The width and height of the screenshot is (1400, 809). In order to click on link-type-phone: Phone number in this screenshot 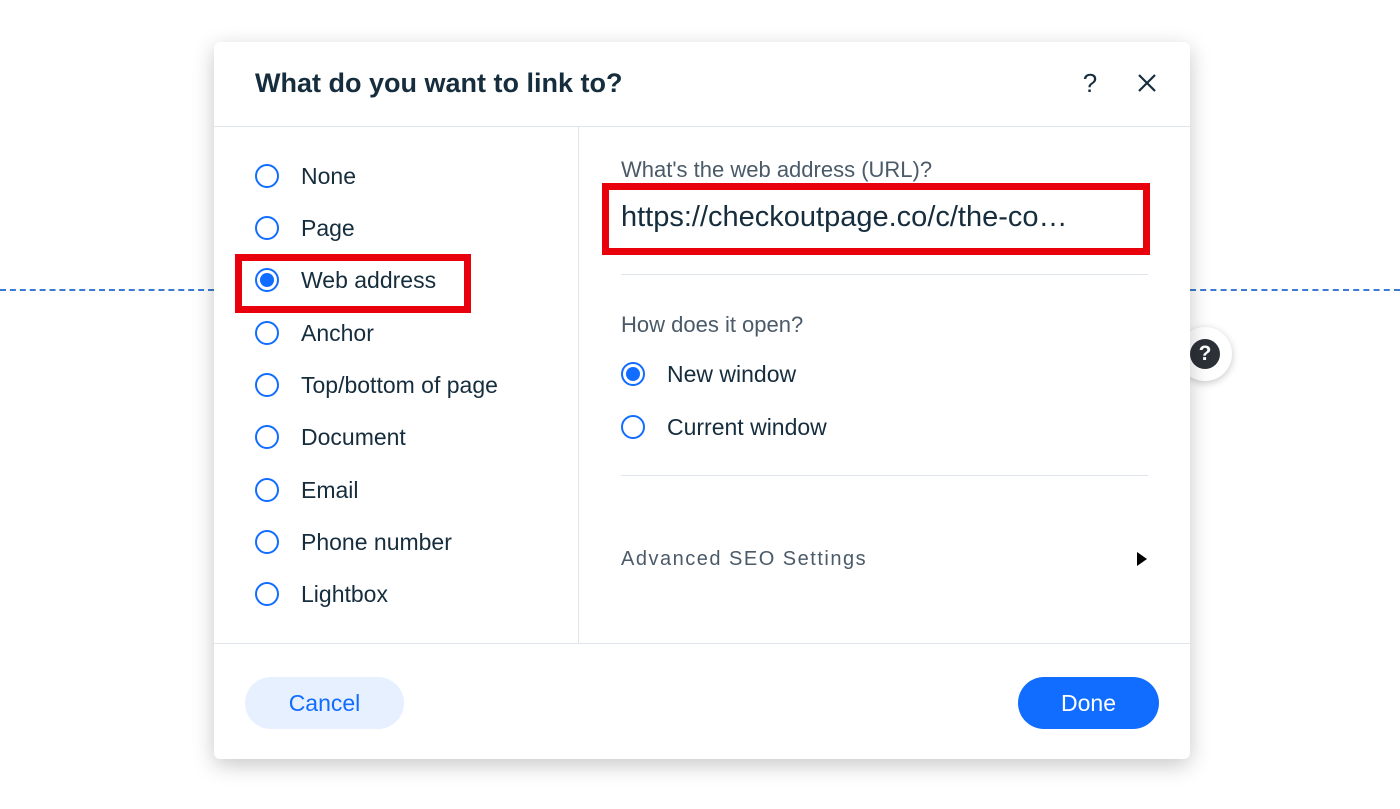, I will do `click(353, 542)`.